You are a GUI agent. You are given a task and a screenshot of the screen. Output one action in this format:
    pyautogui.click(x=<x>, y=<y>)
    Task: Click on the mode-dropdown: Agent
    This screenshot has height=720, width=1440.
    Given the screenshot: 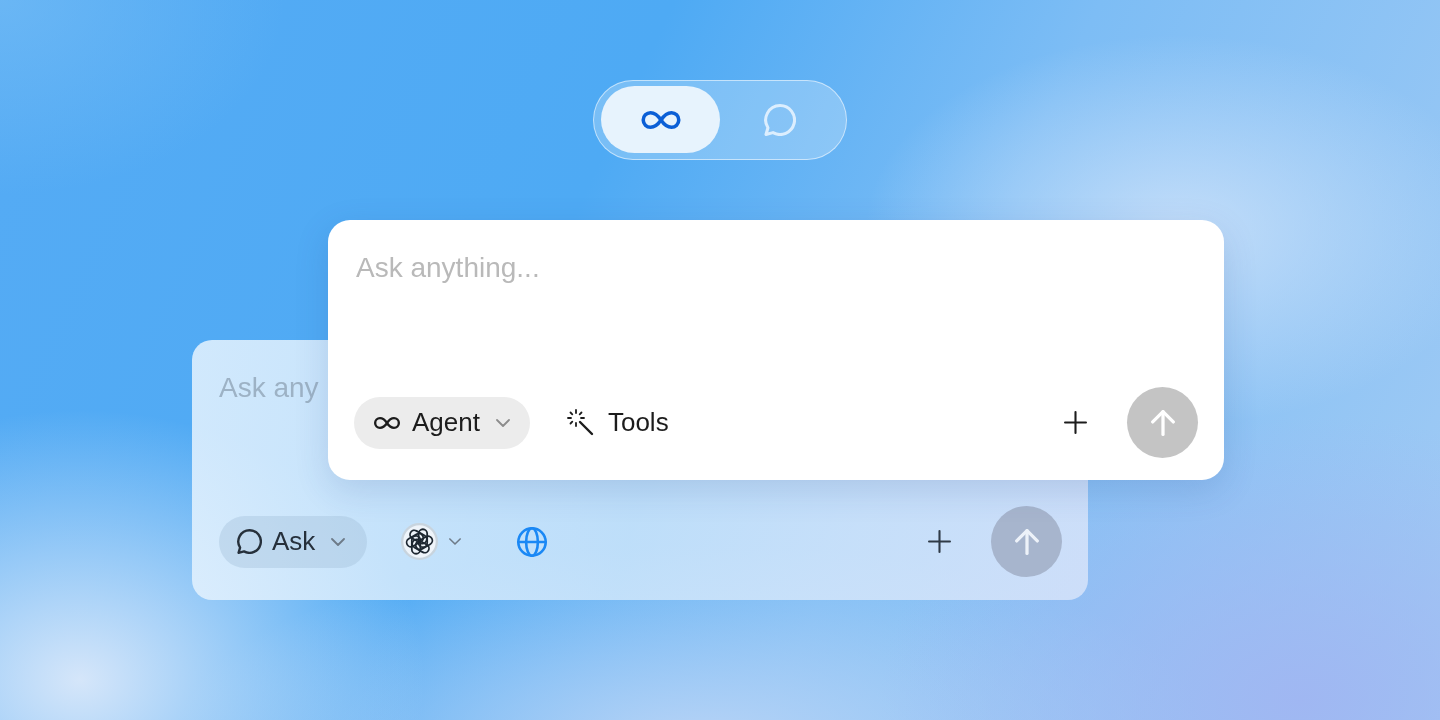 What is the action you would take?
    pyautogui.click(x=442, y=422)
    